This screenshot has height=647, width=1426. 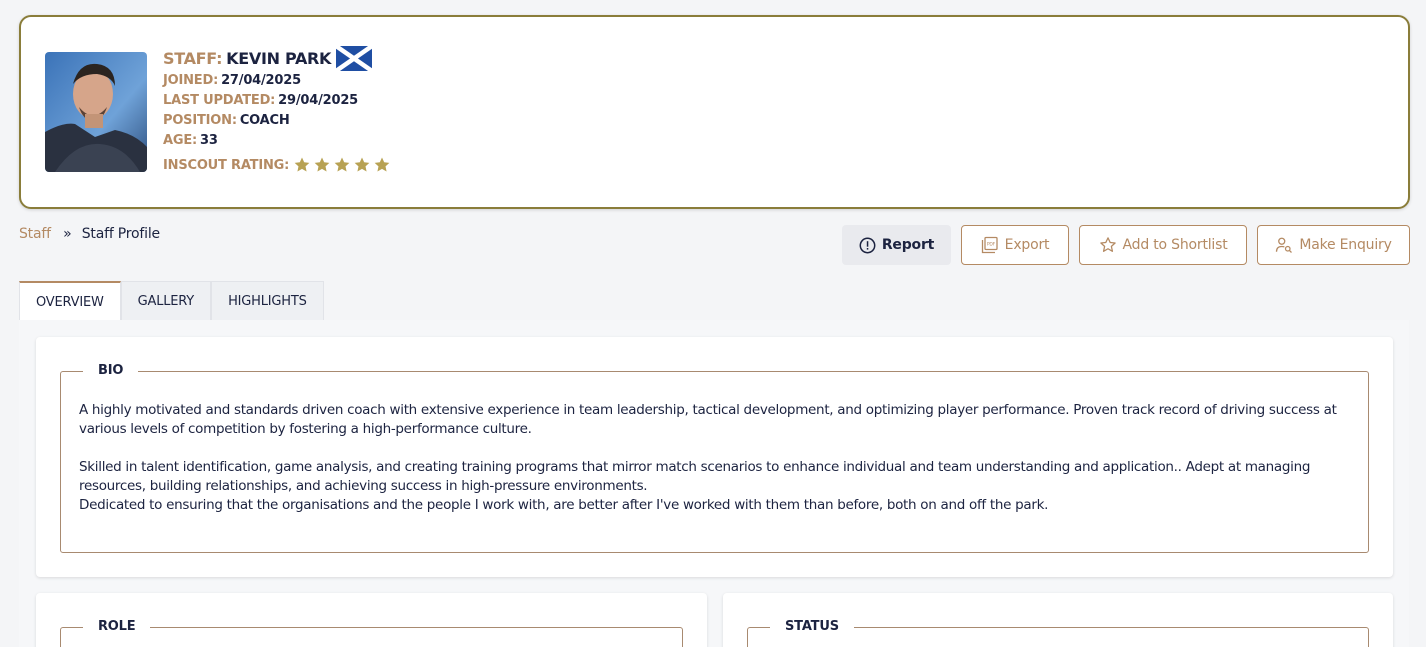 I want to click on updated-line: LAST UPDATED: 29/04/2025, so click(x=278, y=101).